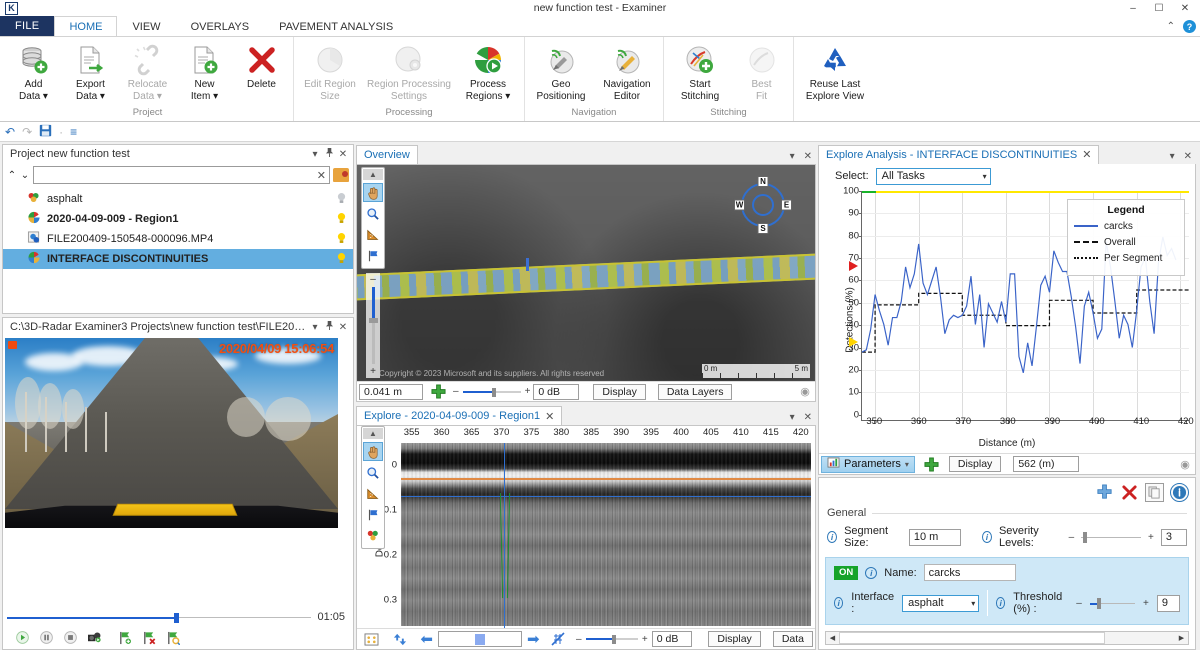 This screenshot has width=1200, height=650. I want to click on threshold-info-icon: i, so click(1001, 603).